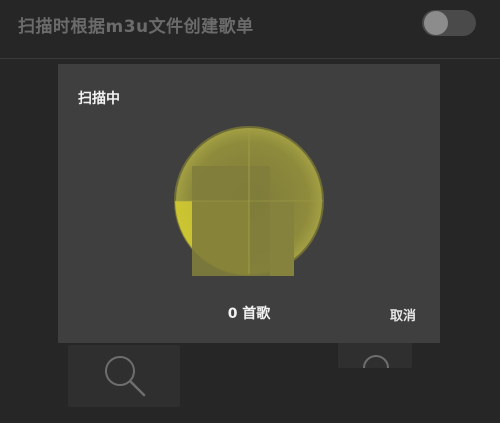 This screenshot has height=423, width=500. I want to click on dialog-title: 扫描中, so click(99, 99).